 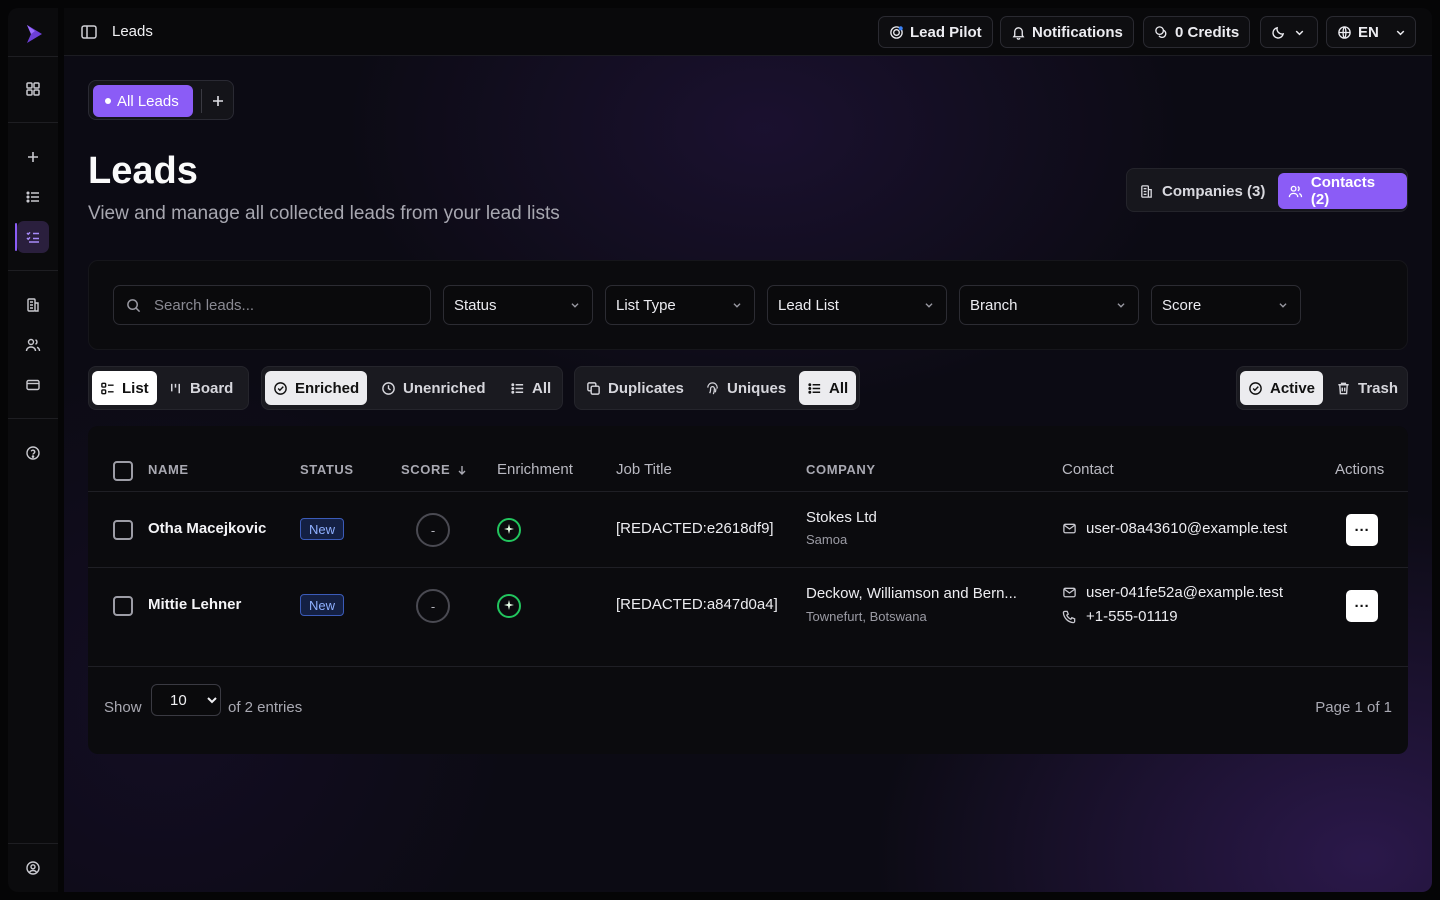 I want to click on status-badge: New, so click(x=322, y=605).